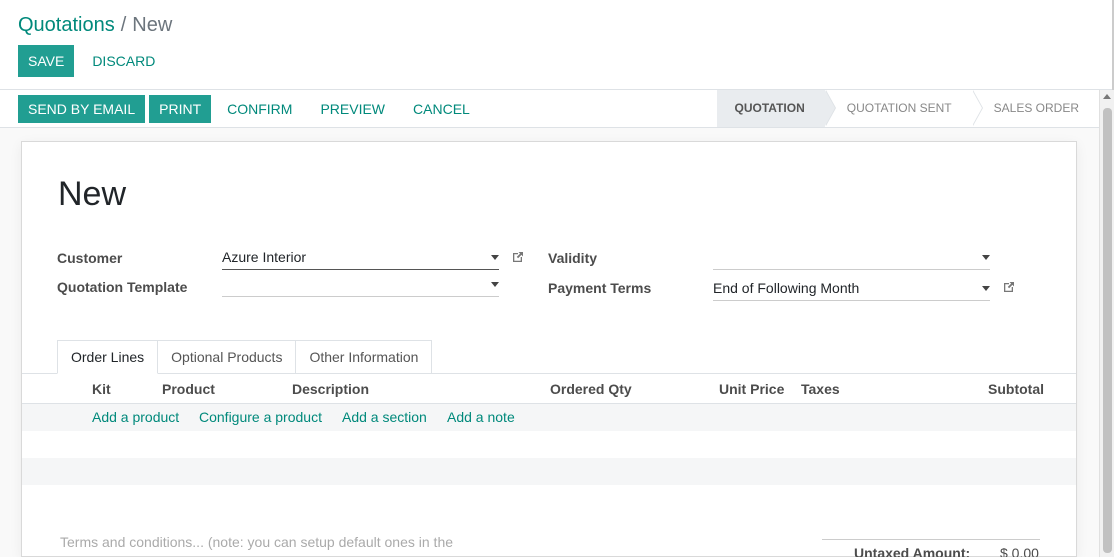 The height and width of the screenshot is (557, 1114). I want to click on status-step-label: QUOTATION SENT, so click(899, 108).